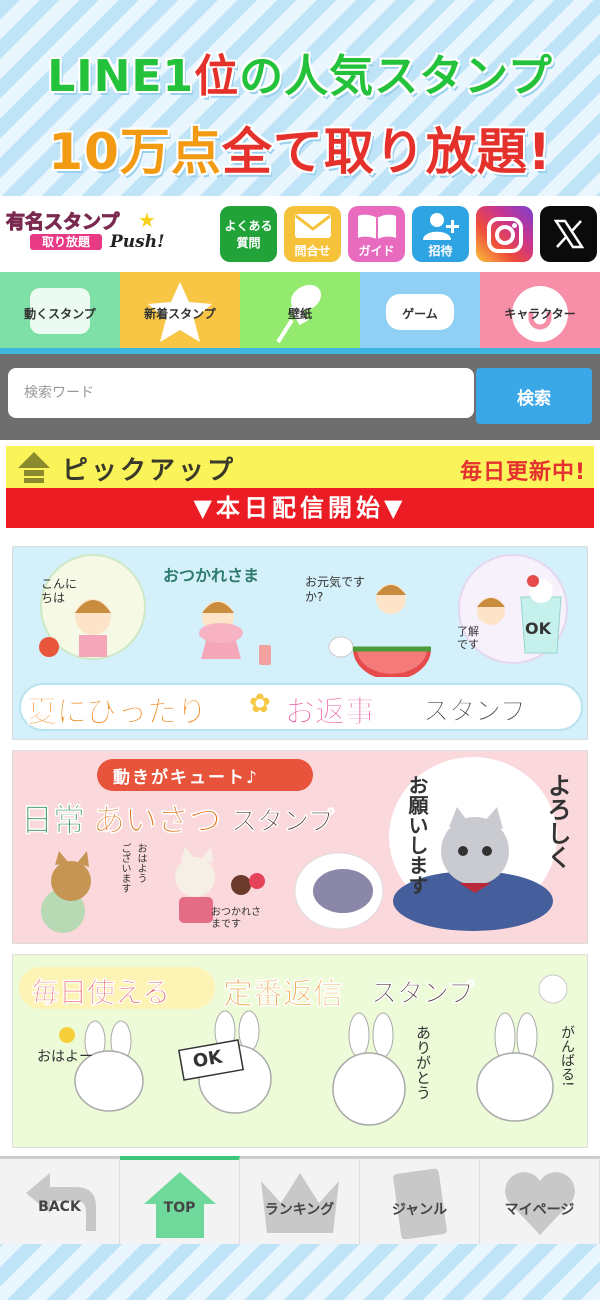 This screenshot has width=600, height=1300. I want to click on flower-icon: ✿, so click(260, 704).